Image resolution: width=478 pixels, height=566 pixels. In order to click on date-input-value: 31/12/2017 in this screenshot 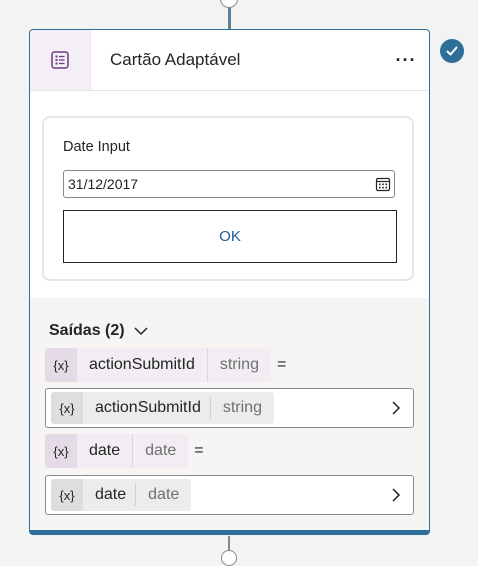, I will do `click(103, 184)`.